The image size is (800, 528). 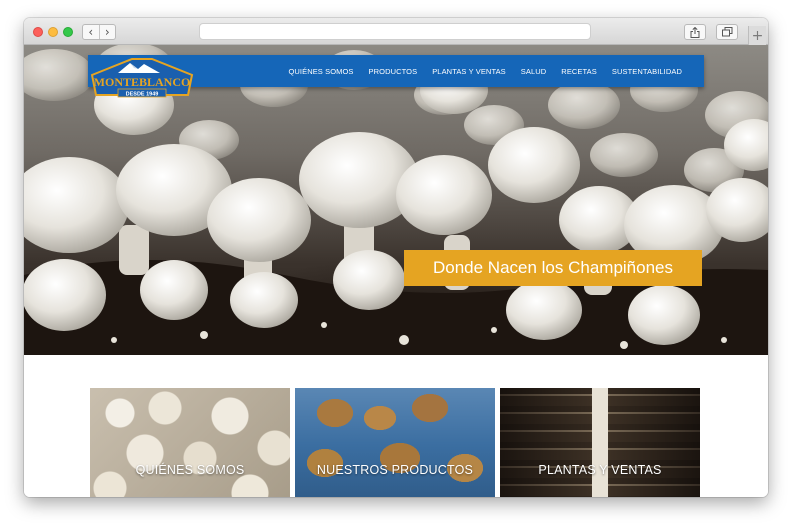 What do you see at coordinates (553, 268) in the screenshot?
I see `hero-caption: Donde Nacen los Champiñones` at bounding box center [553, 268].